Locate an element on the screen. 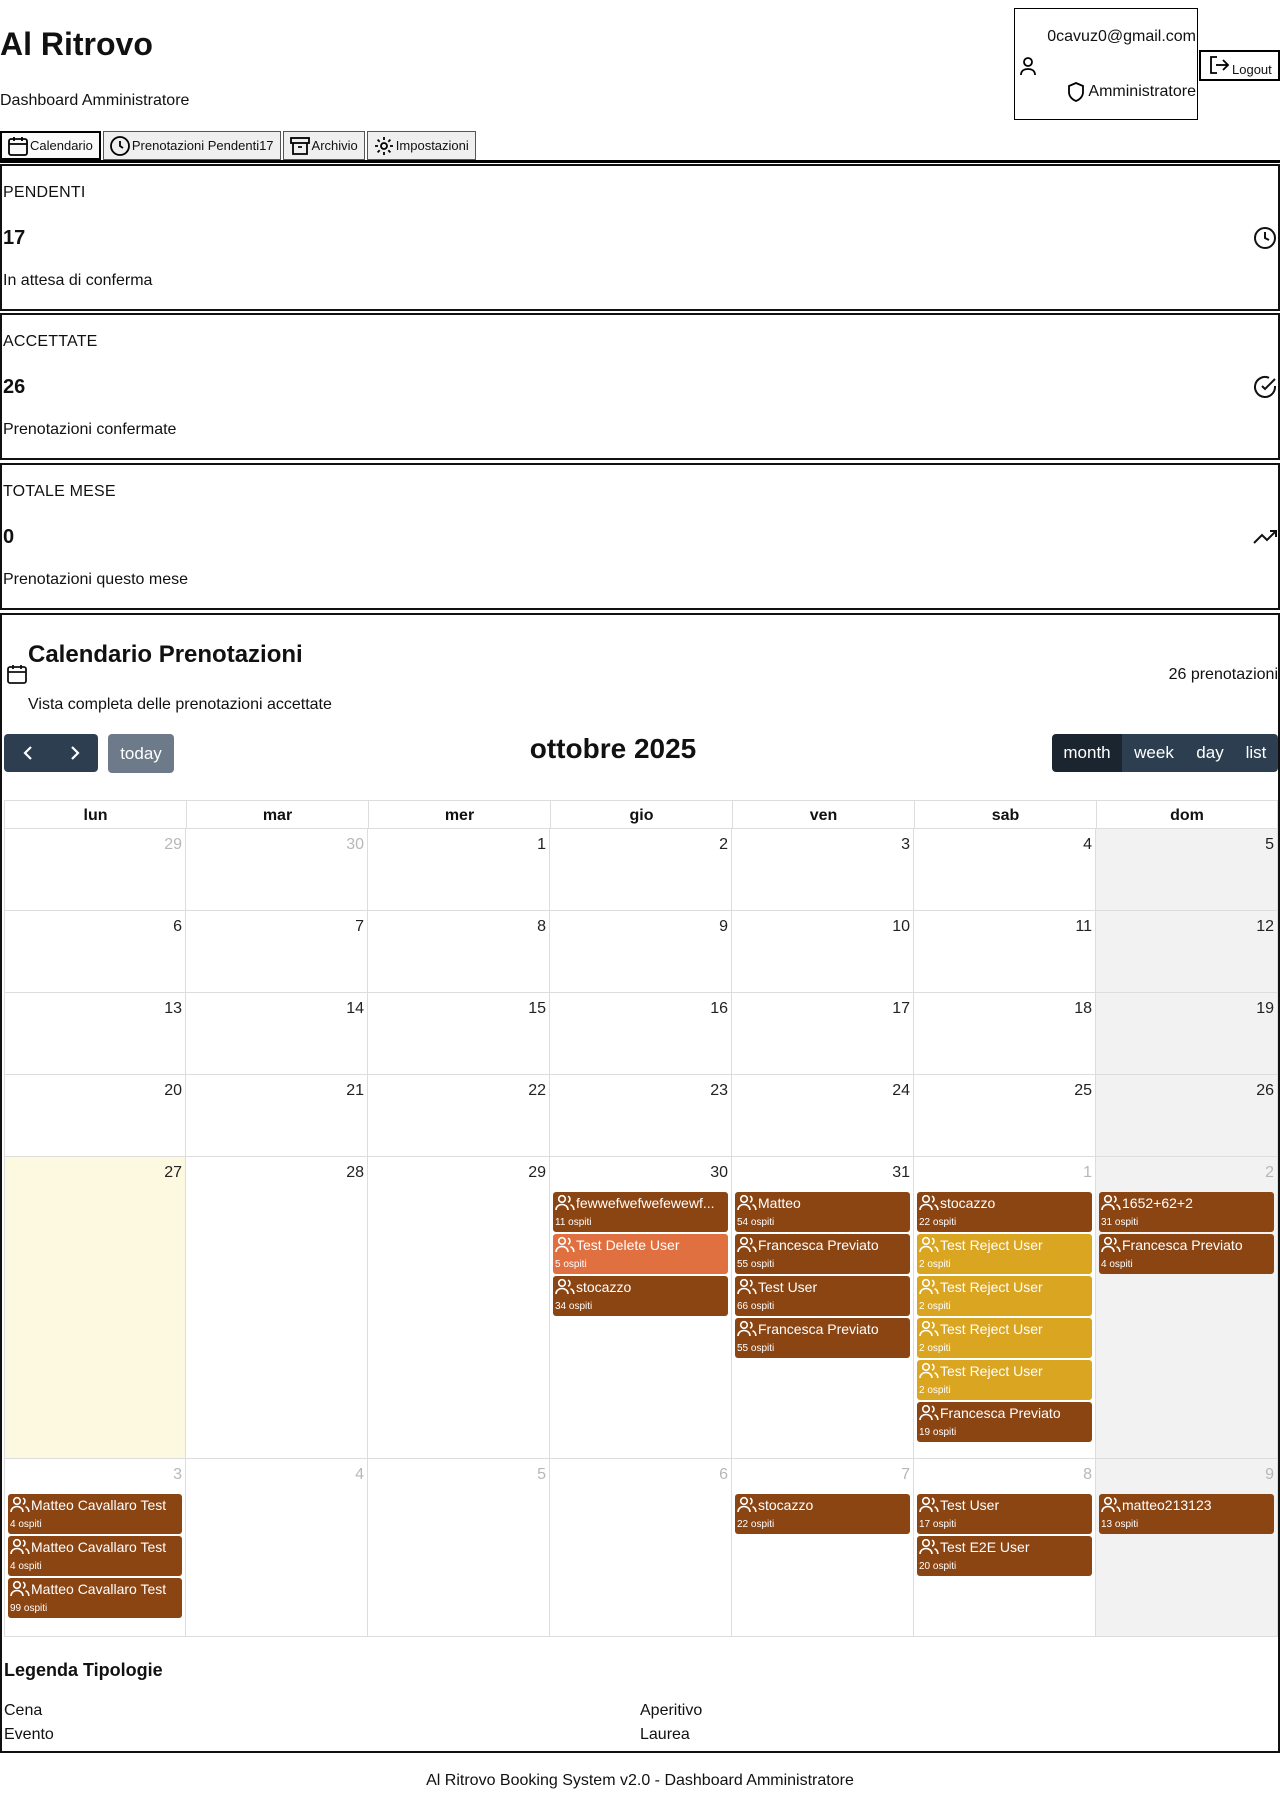 The image size is (1280, 1809). day-cell: 26 is located at coordinates (1187, 1116).